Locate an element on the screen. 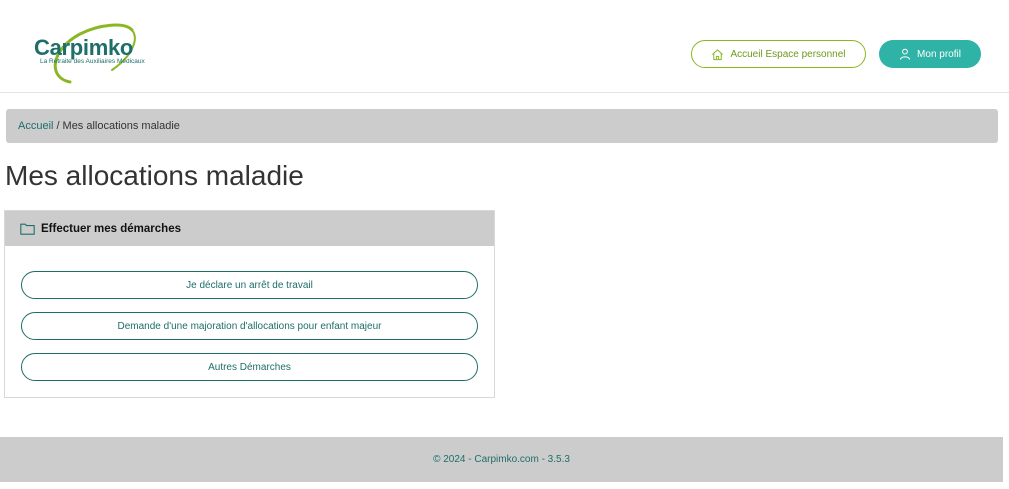 This screenshot has height=489, width=1009. my-profile-label: Mon profil is located at coordinates (939, 54).